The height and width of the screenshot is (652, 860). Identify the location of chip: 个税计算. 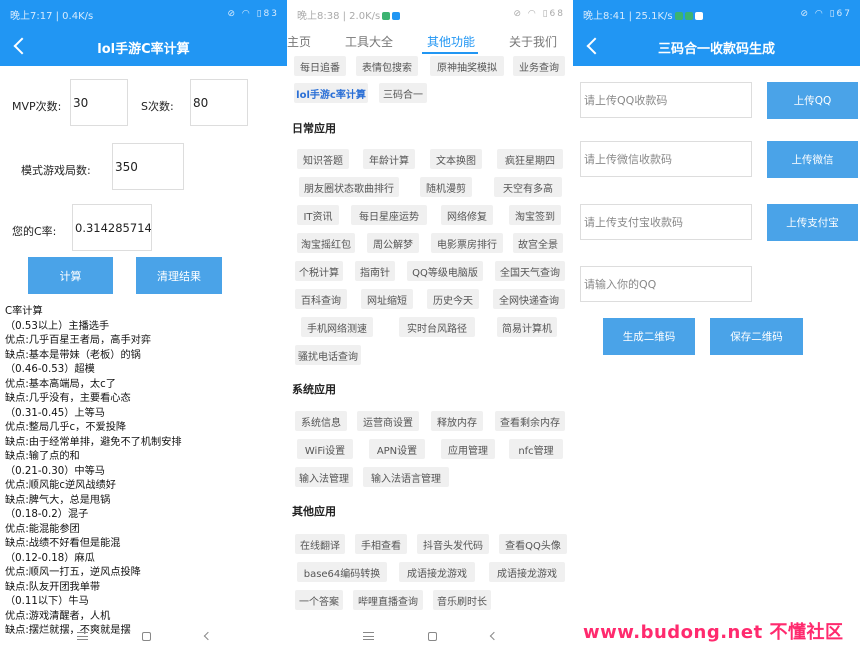
(319, 271).